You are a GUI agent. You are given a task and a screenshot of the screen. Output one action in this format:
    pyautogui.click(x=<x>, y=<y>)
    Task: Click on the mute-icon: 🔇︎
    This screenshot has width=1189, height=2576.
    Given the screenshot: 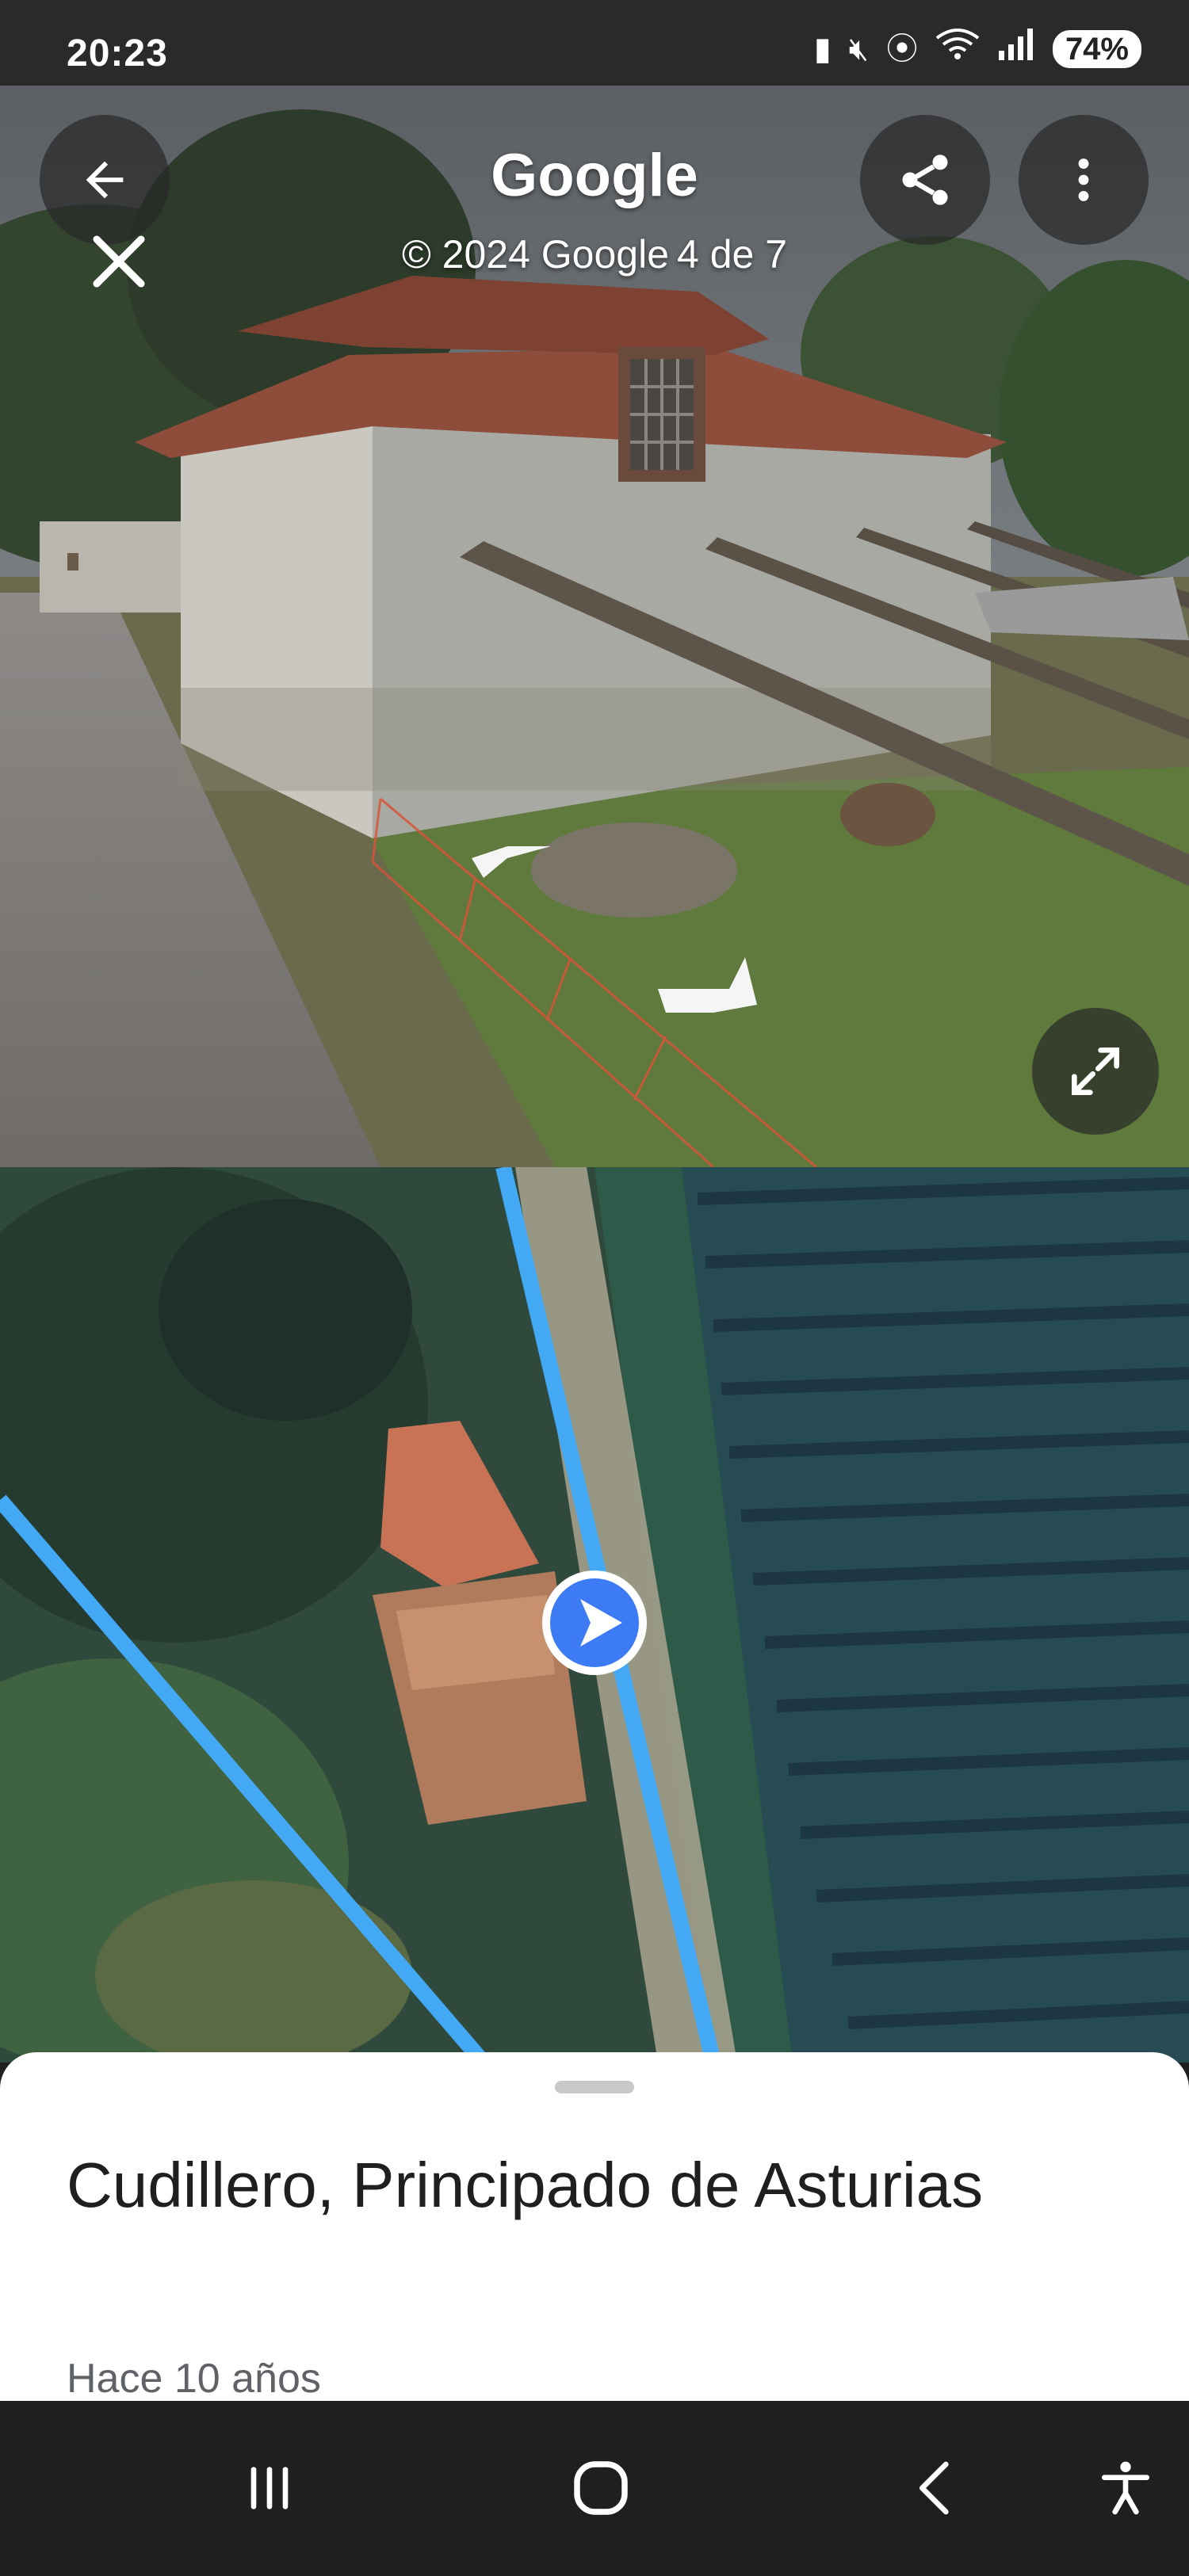 What is the action you would take?
    pyautogui.click(x=858, y=49)
    